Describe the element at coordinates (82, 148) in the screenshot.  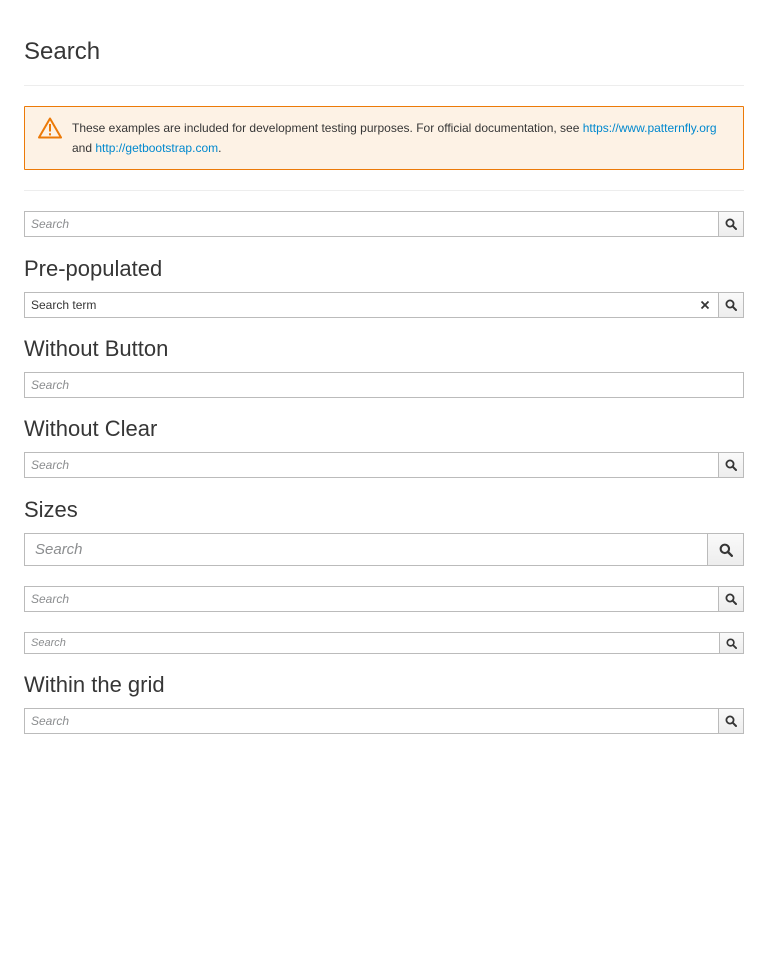
I see `alert-conjunction: and` at that location.